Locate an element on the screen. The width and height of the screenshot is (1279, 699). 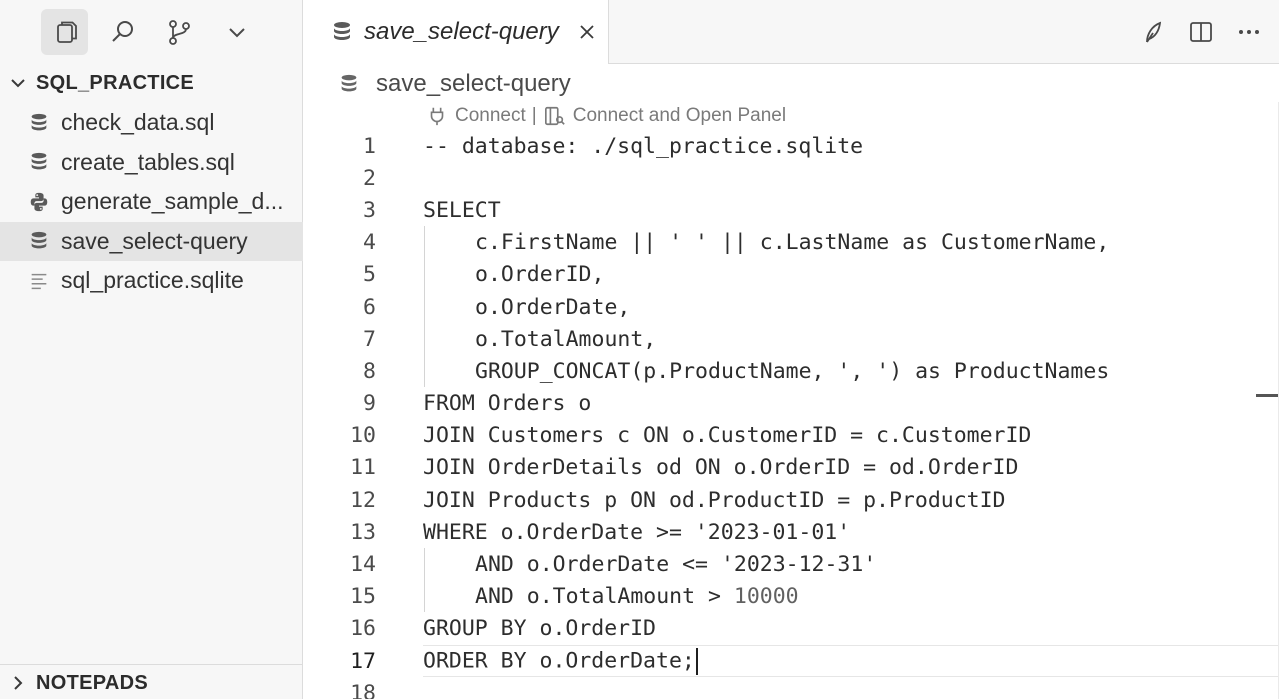
code-text: ORDER BY o.OrderDate; is located at coordinates (560, 661).